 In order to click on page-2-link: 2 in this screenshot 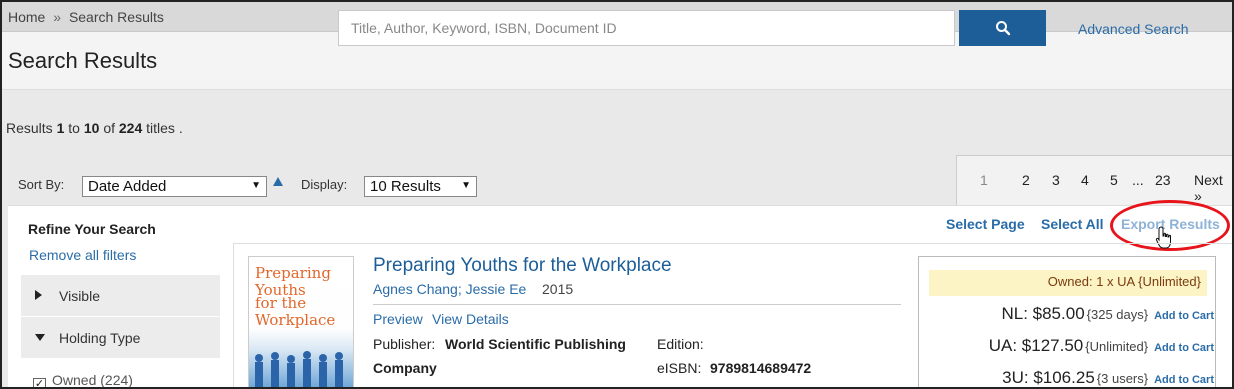, I will do `click(1026, 180)`.